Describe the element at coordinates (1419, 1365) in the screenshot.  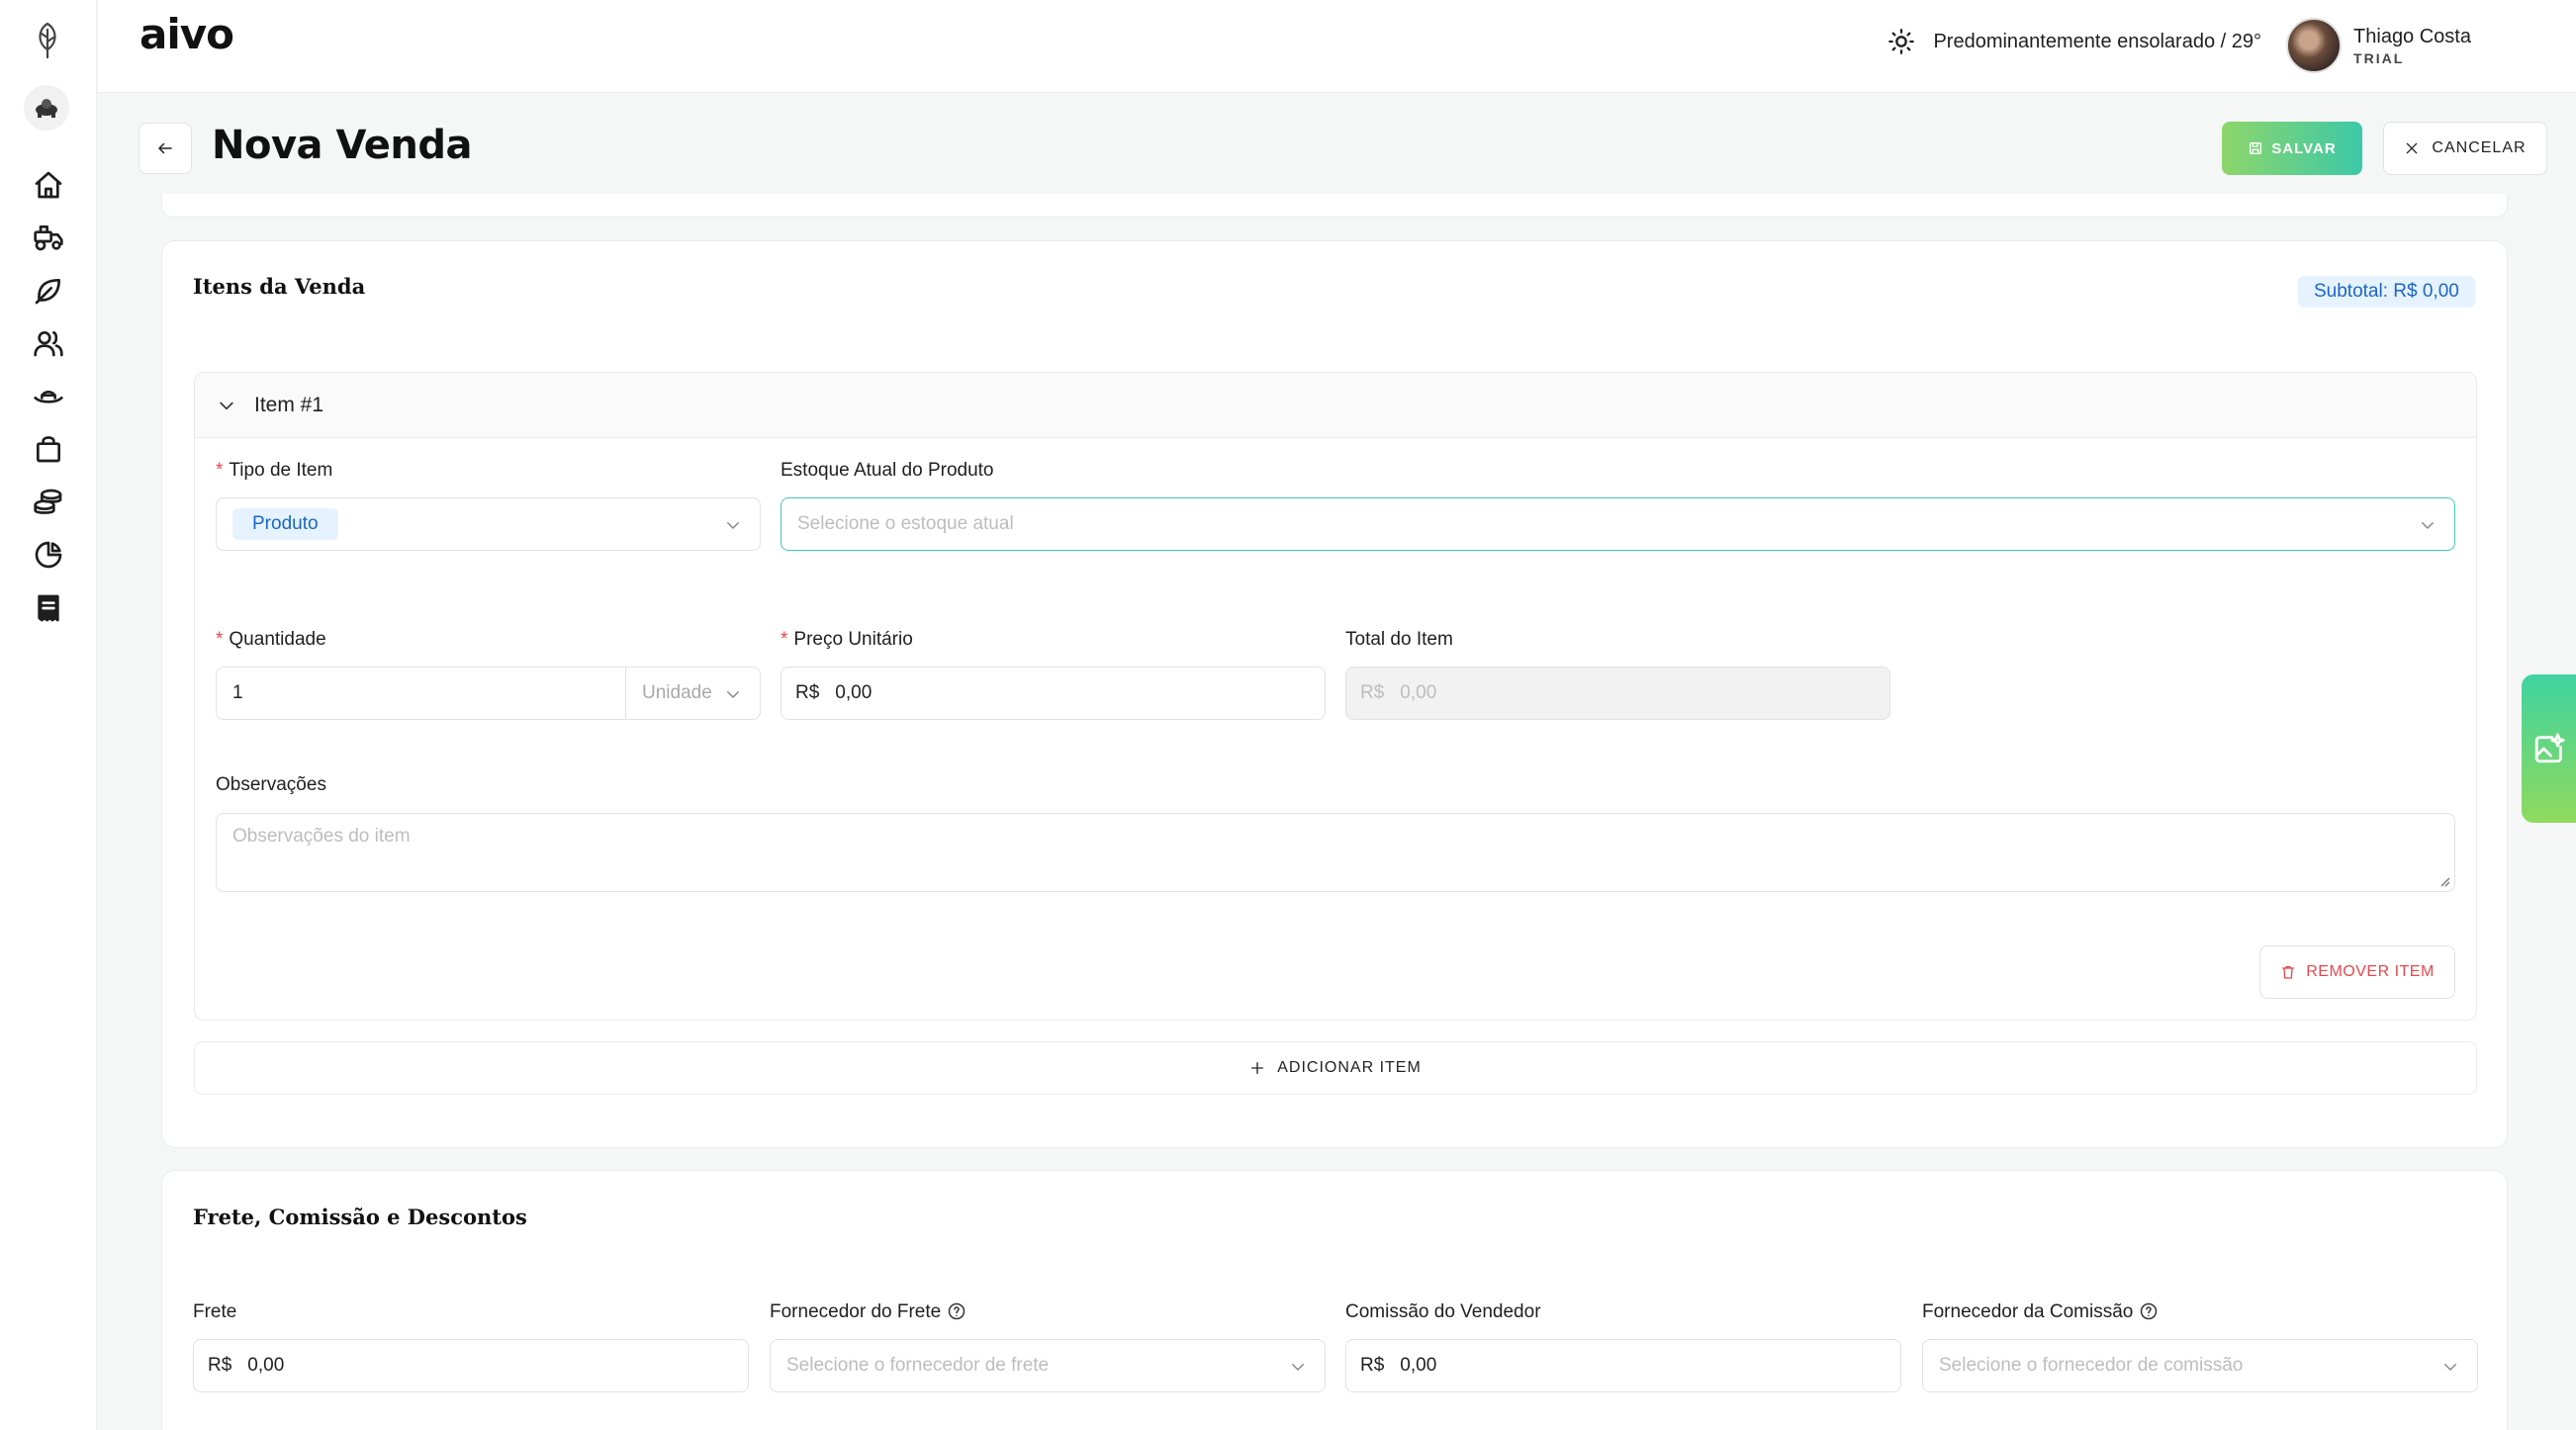
I see `comissao-value: 0,00` at that location.